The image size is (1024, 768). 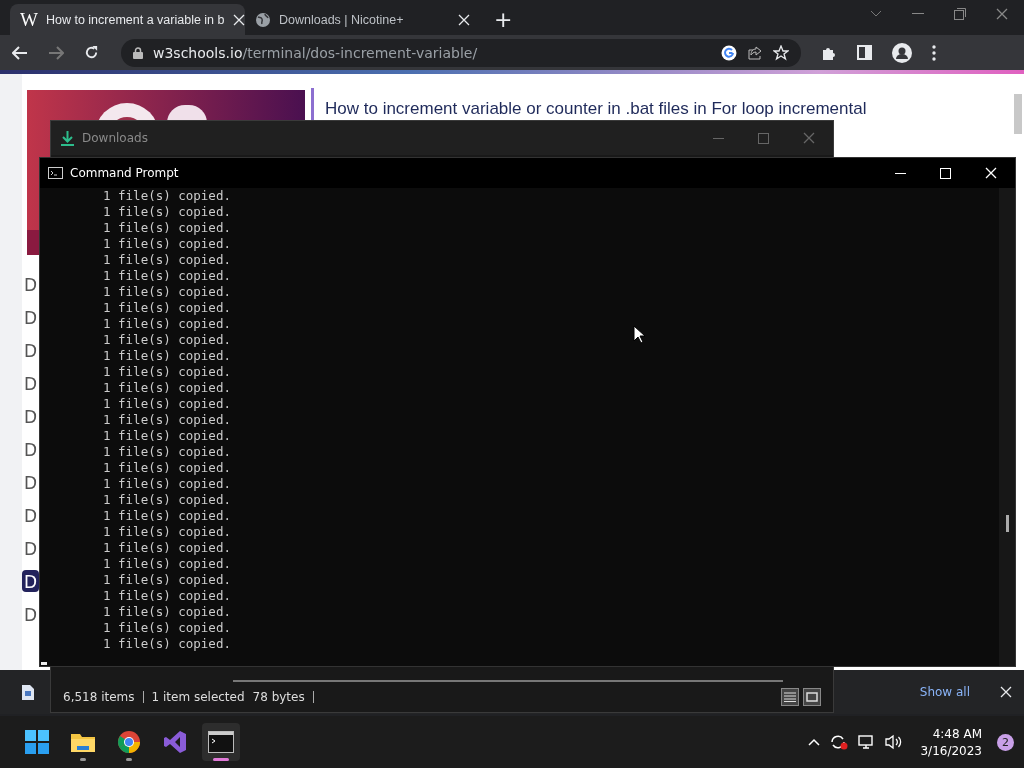 I want to click on side-panel-icon, so click(x=864, y=52).